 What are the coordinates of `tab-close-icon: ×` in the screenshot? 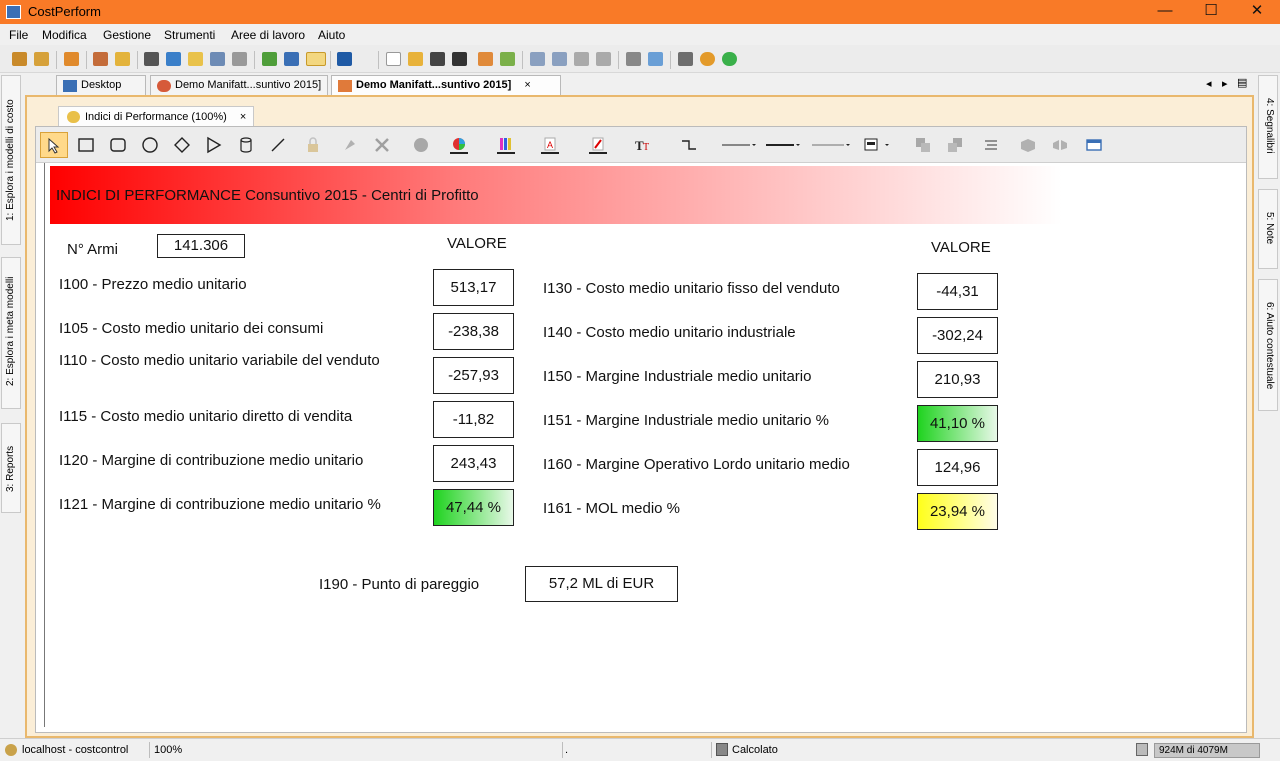 It's located at (527, 85).